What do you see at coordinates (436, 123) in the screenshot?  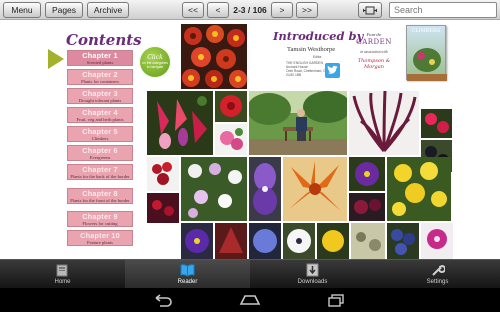 I see `pink-bloom-photo` at bounding box center [436, 123].